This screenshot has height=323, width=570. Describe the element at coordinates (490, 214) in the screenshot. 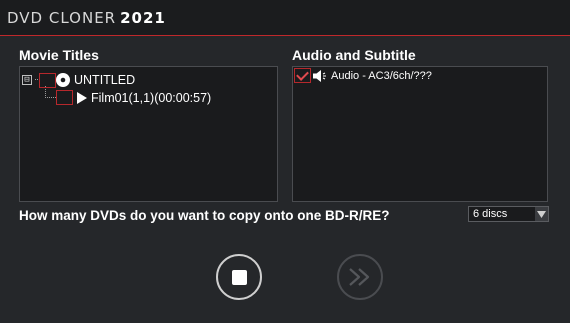

I see `discs-select-value: 6 discs` at that location.